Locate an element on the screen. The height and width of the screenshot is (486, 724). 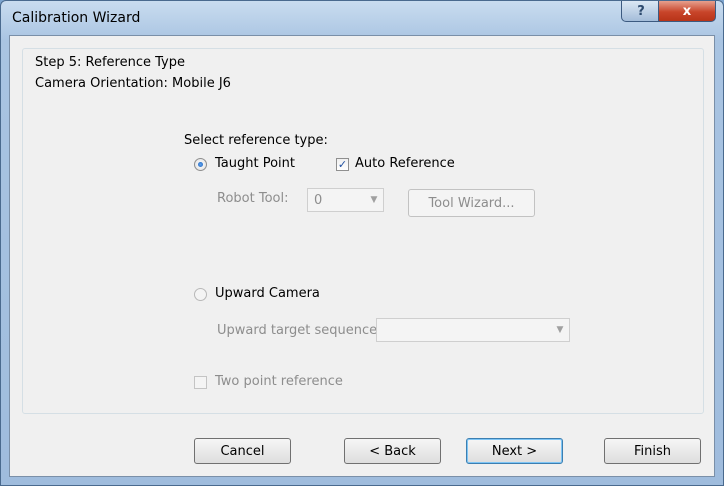
finish-button: Finish is located at coordinates (652, 451).